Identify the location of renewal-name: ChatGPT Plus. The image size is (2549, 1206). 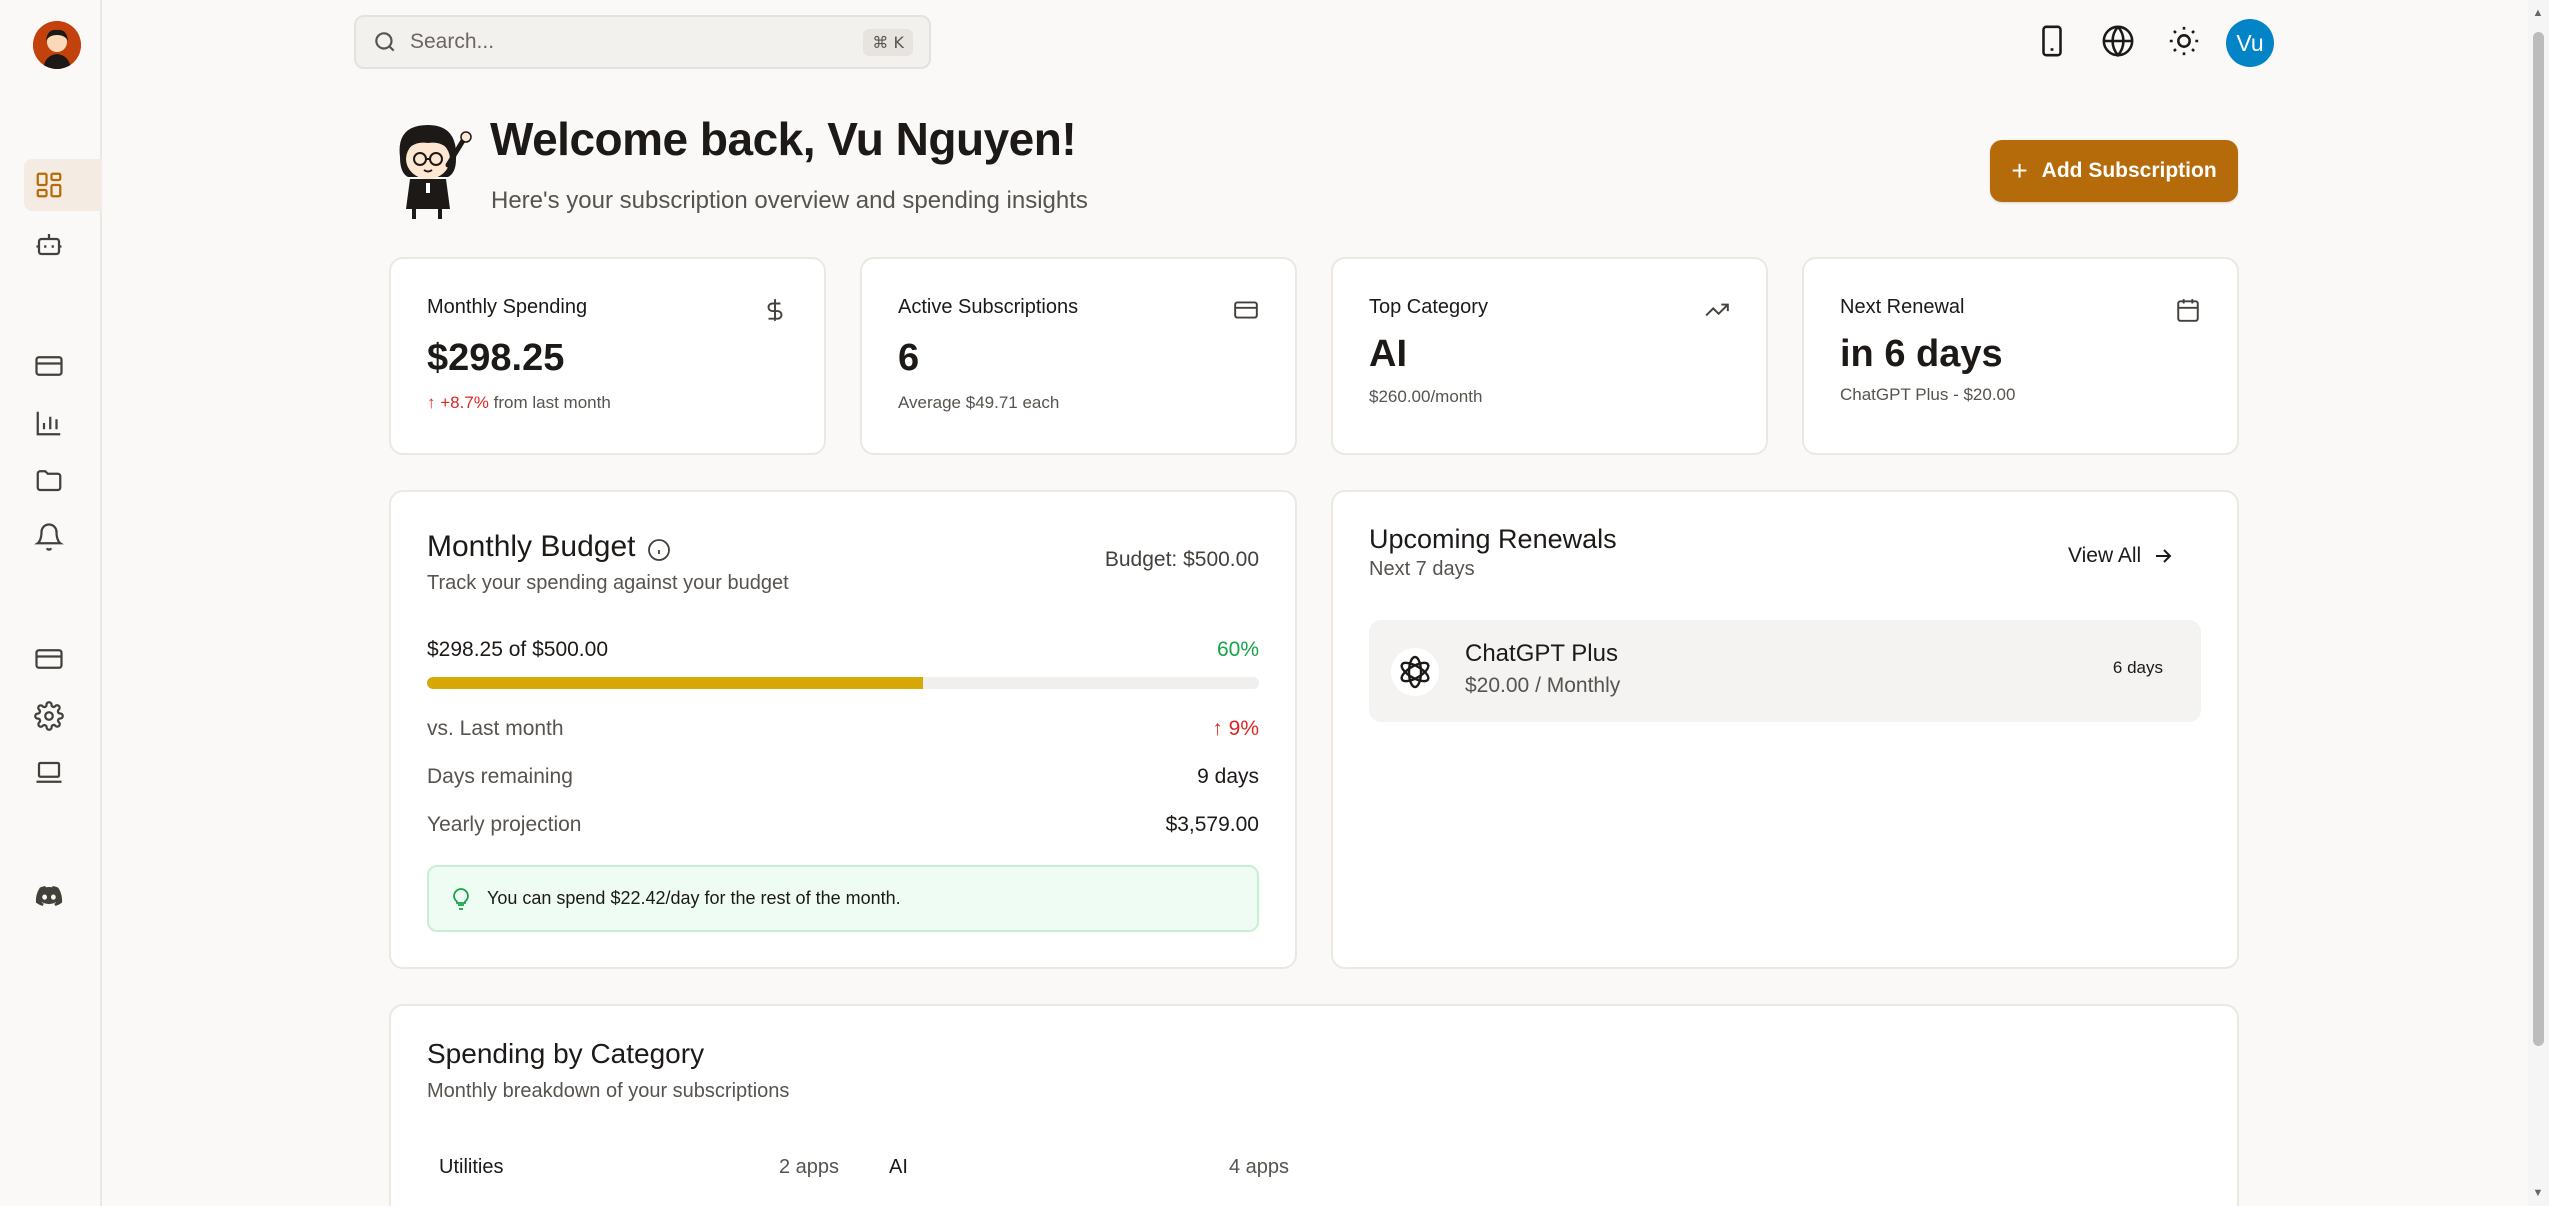
(1541, 653).